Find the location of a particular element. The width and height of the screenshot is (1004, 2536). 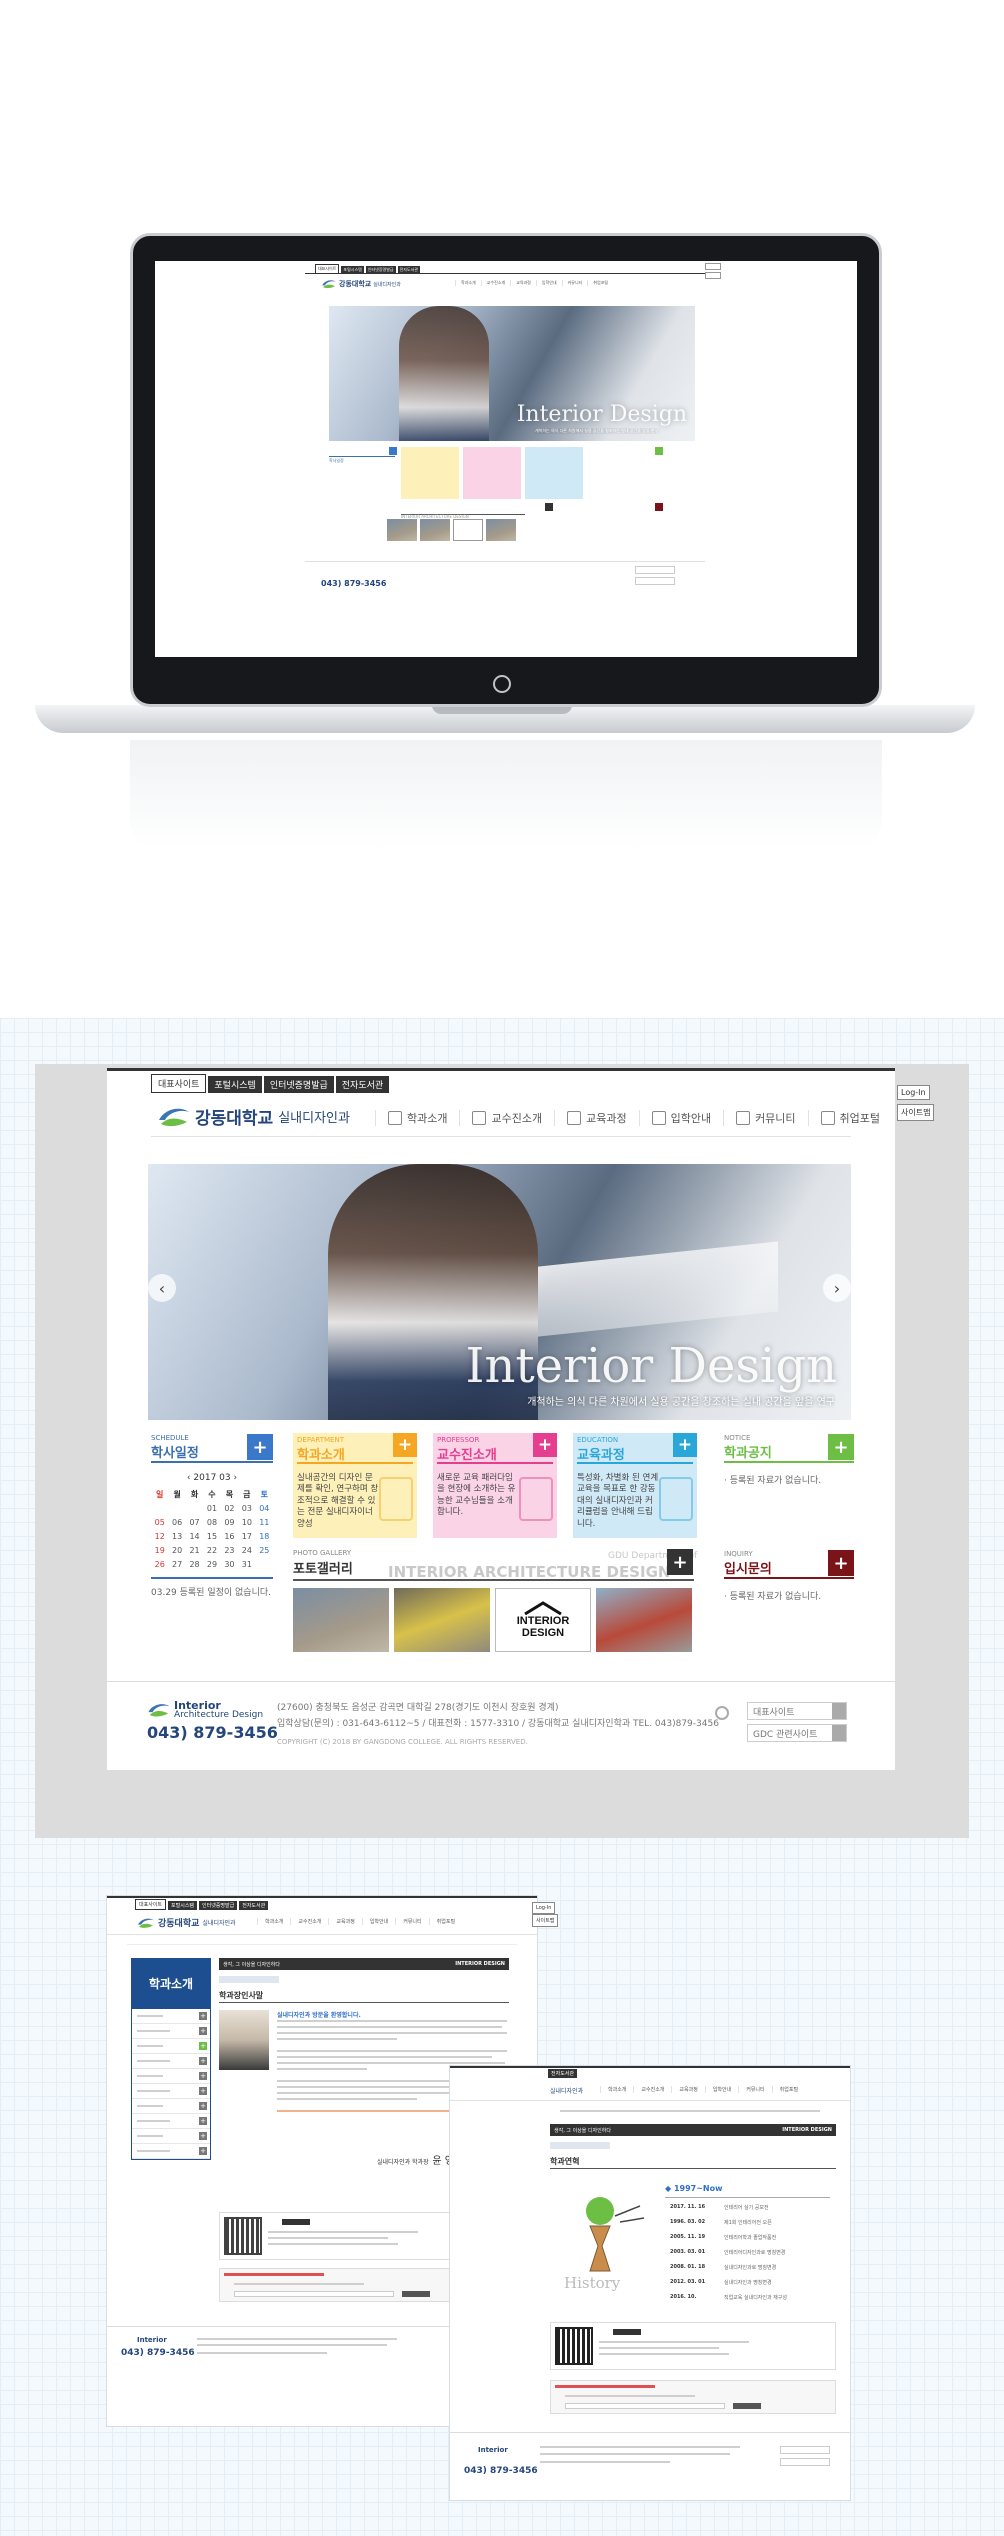

calendar-day: 03 is located at coordinates (246, 1508).